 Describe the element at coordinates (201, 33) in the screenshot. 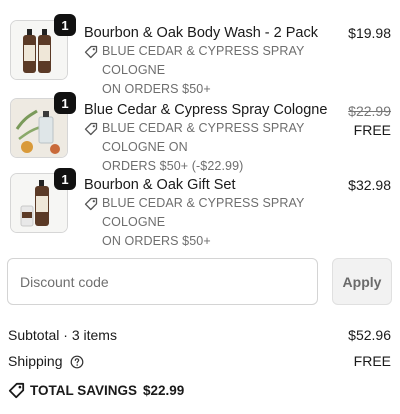

I see `product-name: Bourbon & Oak Body Wash - 2 Pack` at that location.